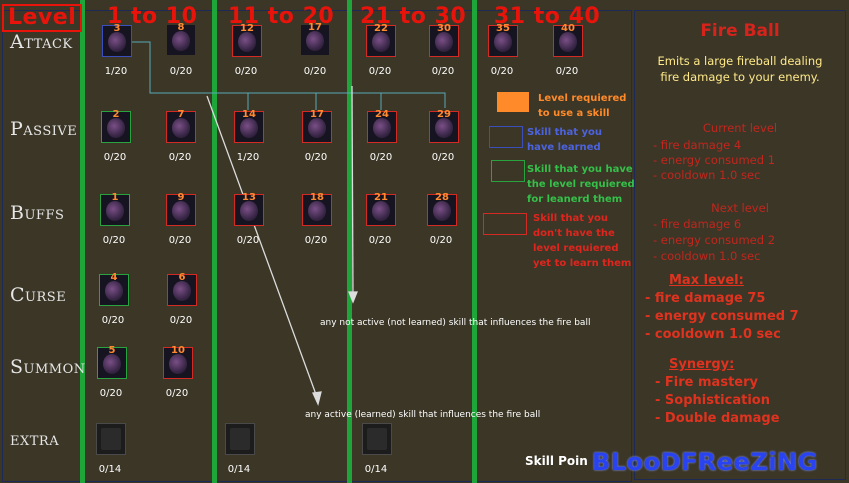 The image size is (849, 483). What do you see at coordinates (382, 126) in the screenshot?
I see `skill-slot-passive: 24` at bounding box center [382, 126].